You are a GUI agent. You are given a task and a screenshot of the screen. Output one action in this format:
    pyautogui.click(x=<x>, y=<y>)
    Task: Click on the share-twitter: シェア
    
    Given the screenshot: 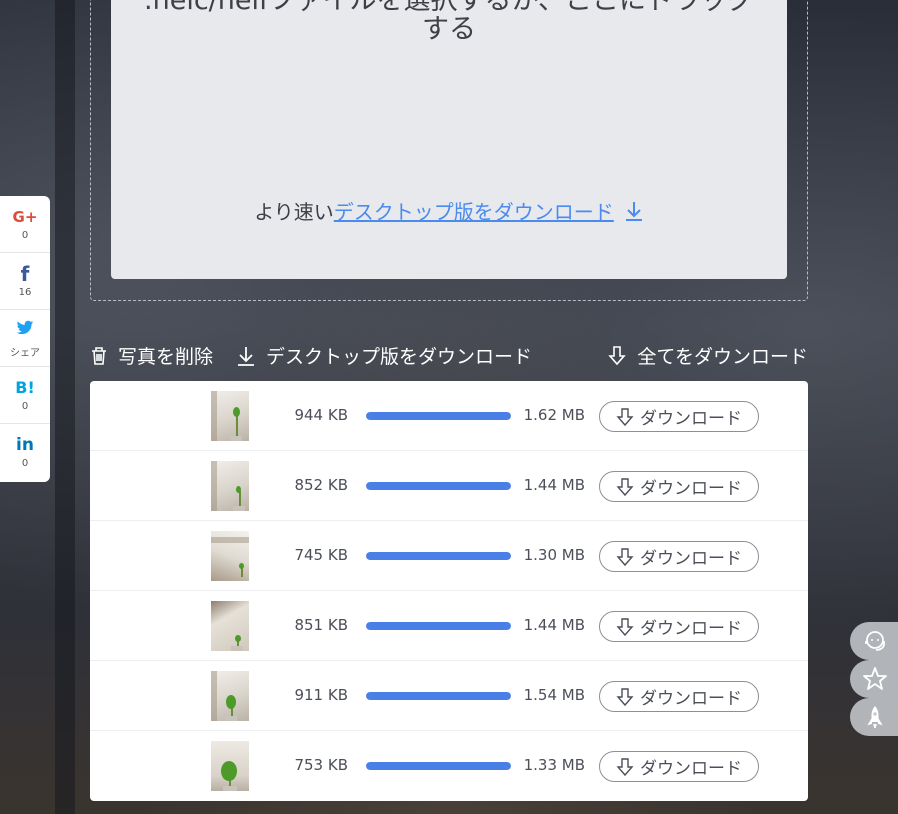 What is the action you would take?
    pyautogui.click(x=25, y=338)
    